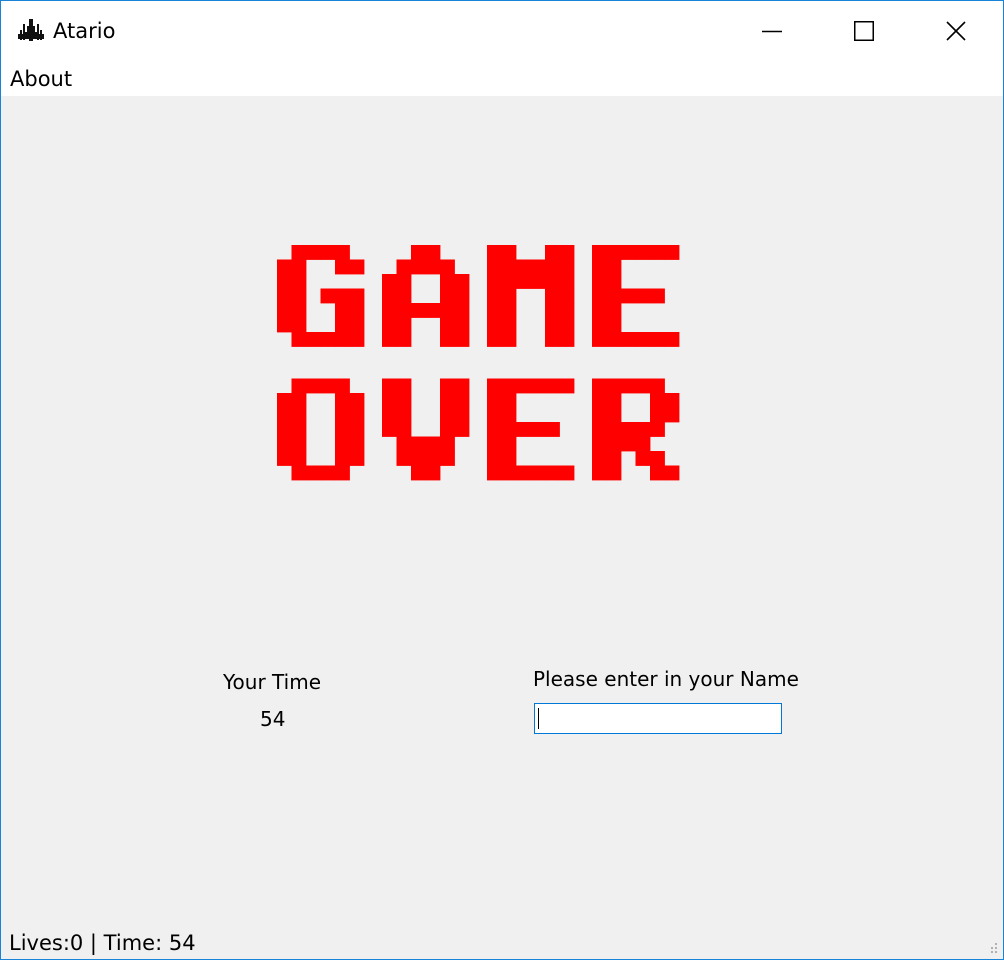  I want to click on pixel-letter-o, so click(321, 429).